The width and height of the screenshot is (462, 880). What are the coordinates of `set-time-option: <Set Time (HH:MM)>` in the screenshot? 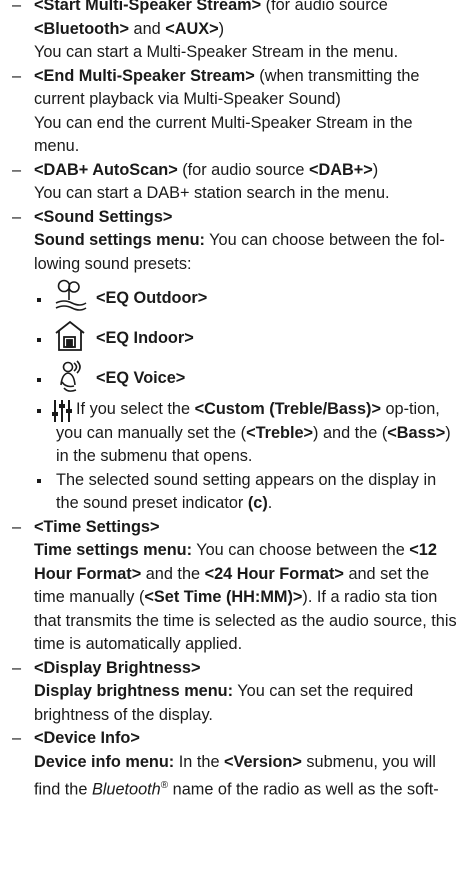 It's located at (223, 597).